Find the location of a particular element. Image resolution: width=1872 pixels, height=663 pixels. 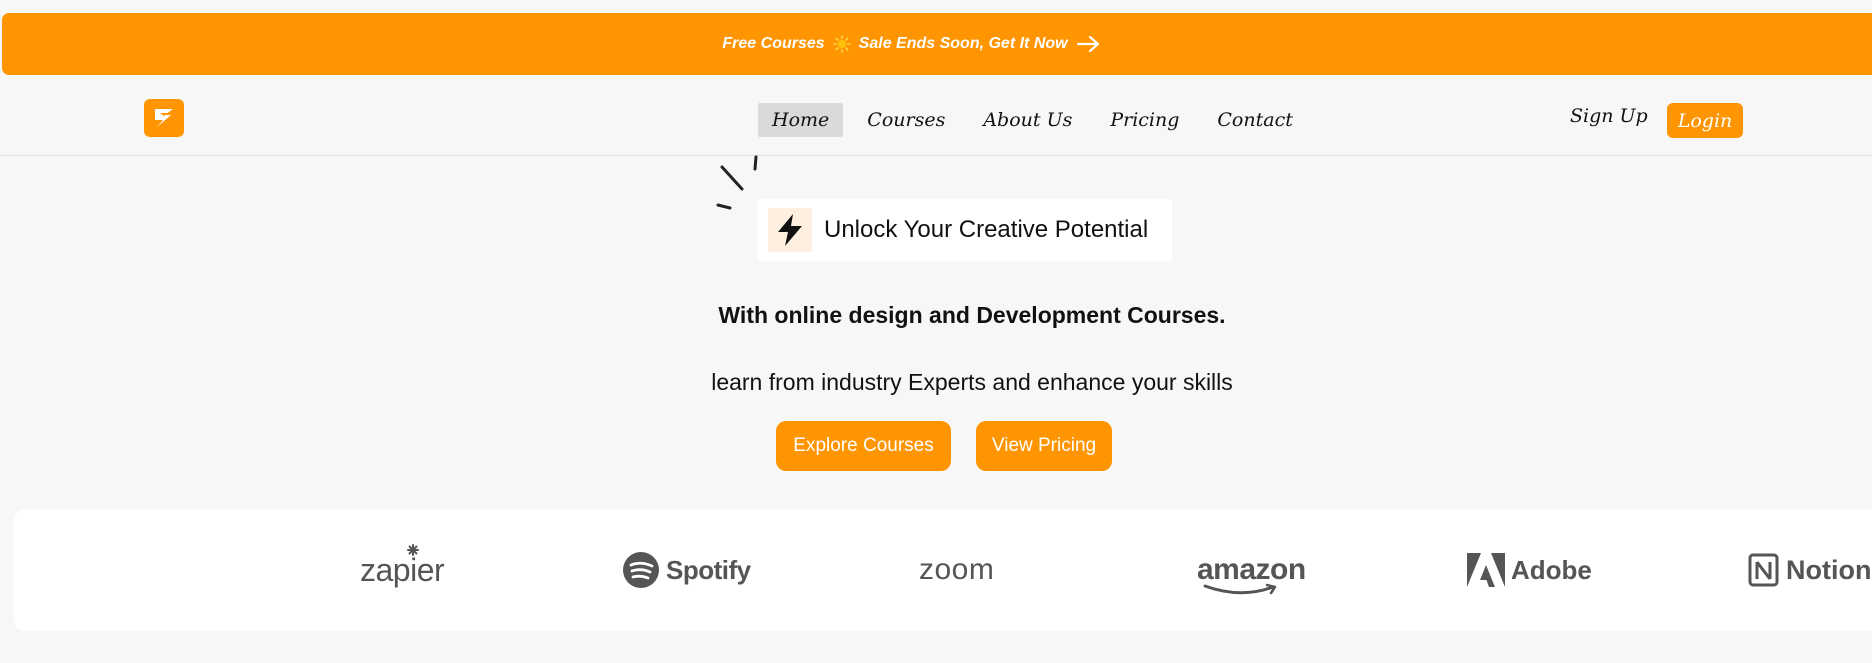

view-pricing-button: View Pricing is located at coordinates (1044, 446).